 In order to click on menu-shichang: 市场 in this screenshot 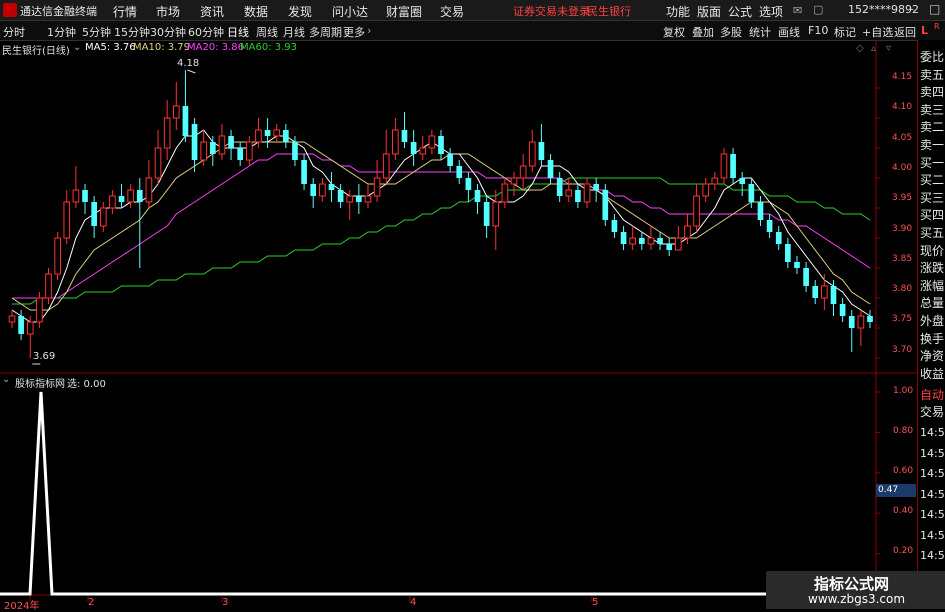, I will do `click(168, 11)`.